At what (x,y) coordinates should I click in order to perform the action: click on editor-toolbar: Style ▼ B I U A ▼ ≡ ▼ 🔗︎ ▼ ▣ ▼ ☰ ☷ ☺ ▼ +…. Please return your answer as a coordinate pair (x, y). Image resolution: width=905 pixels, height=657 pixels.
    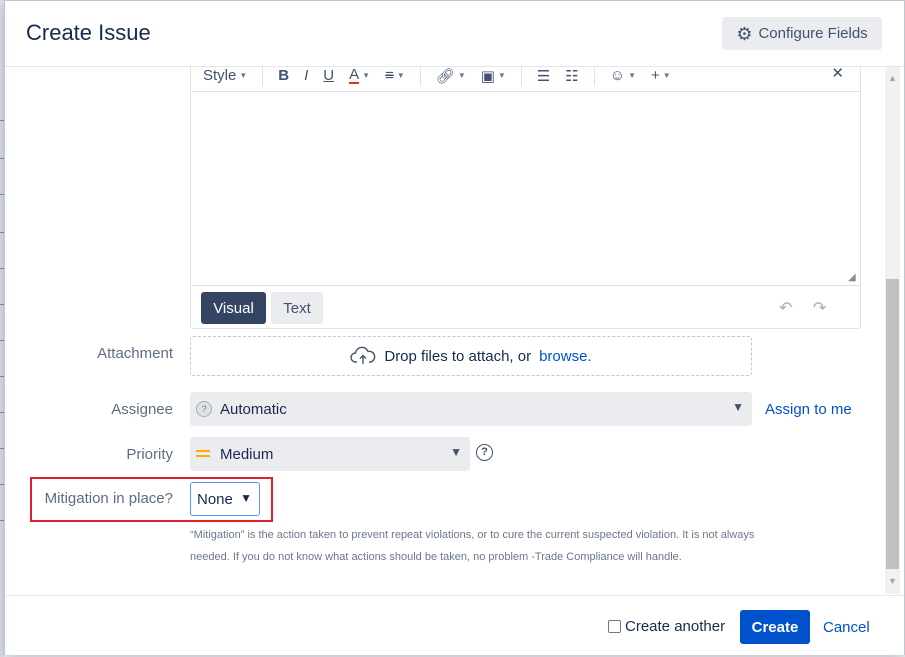
    Looking at the image, I should click on (525, 79).